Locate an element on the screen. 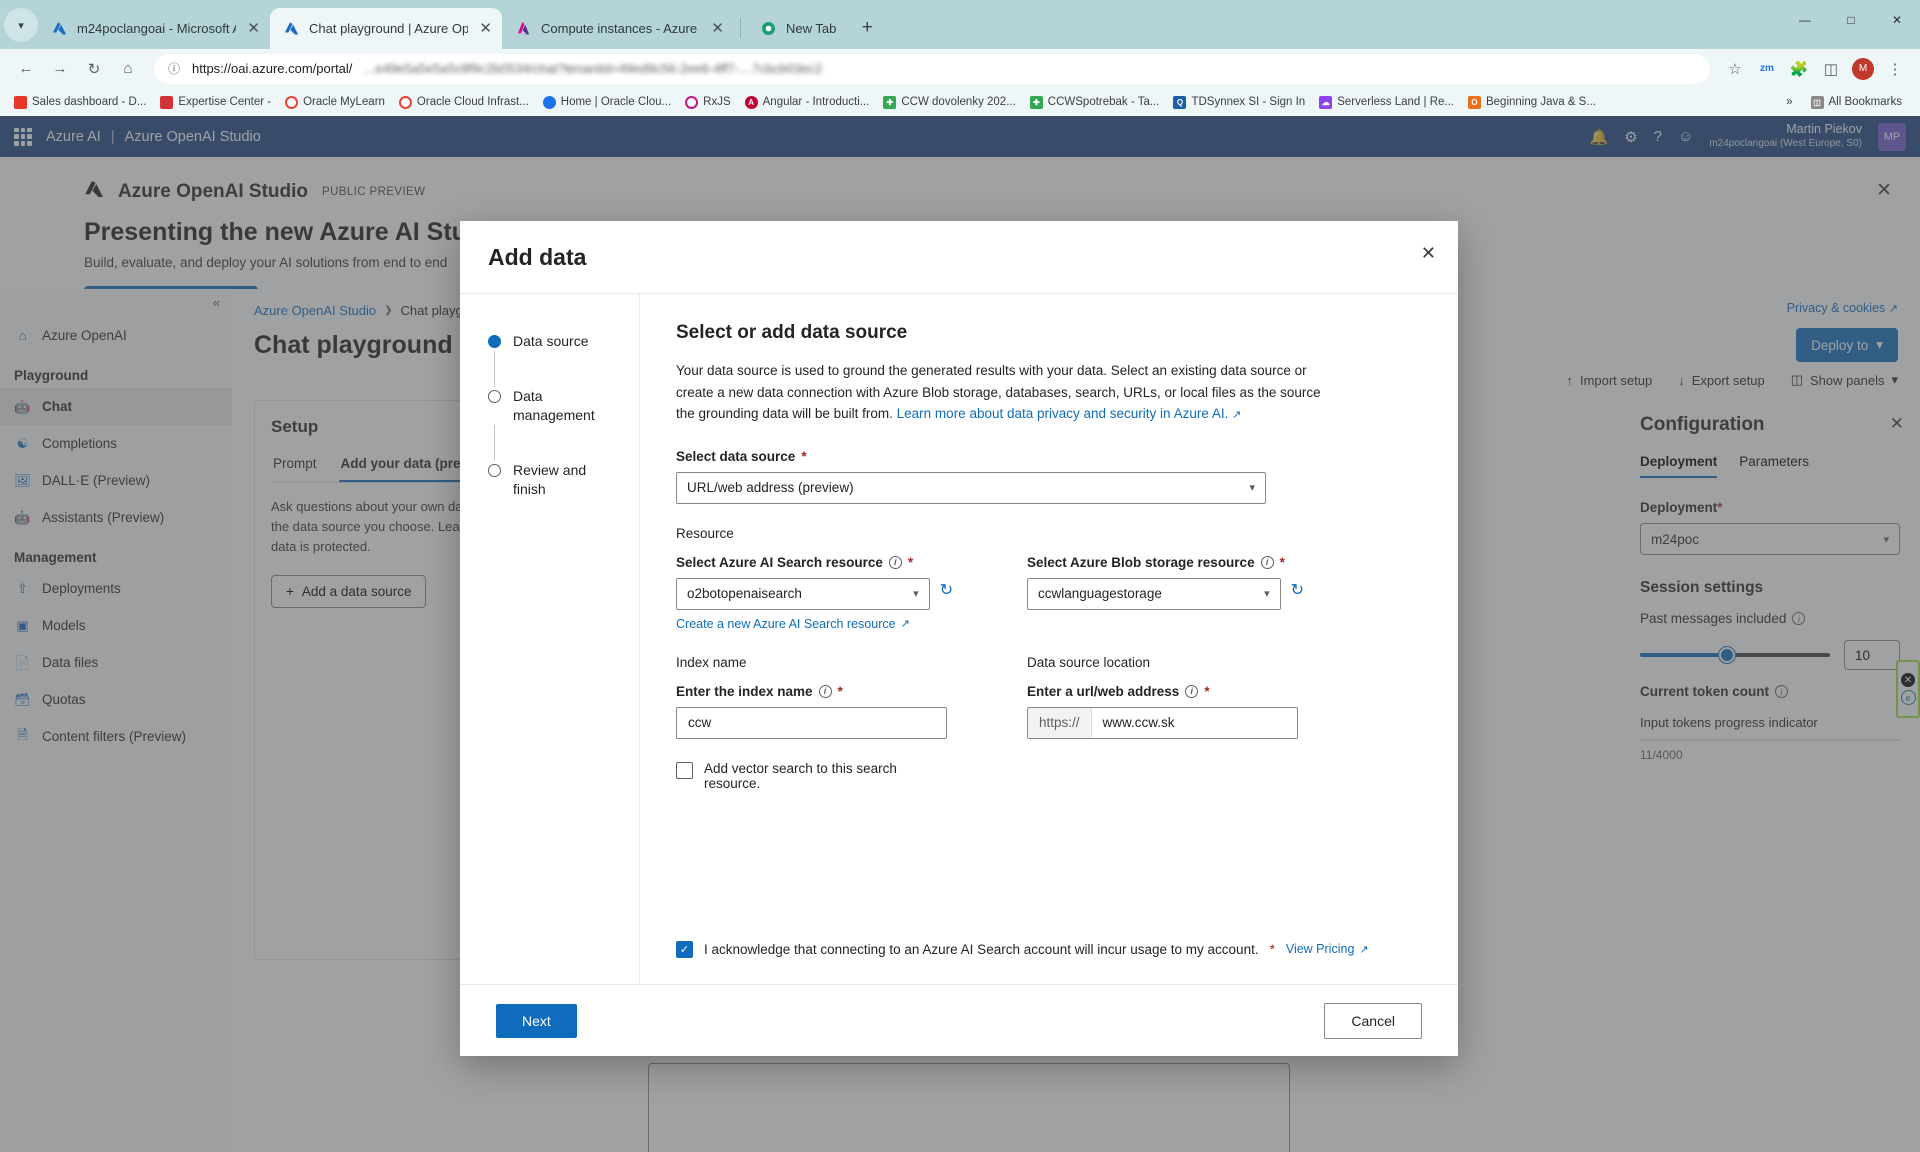 Image resolution: width=1920 pixels, height=1152 pixels. info-icon: ⓘ is located at coordinates (174, 69).